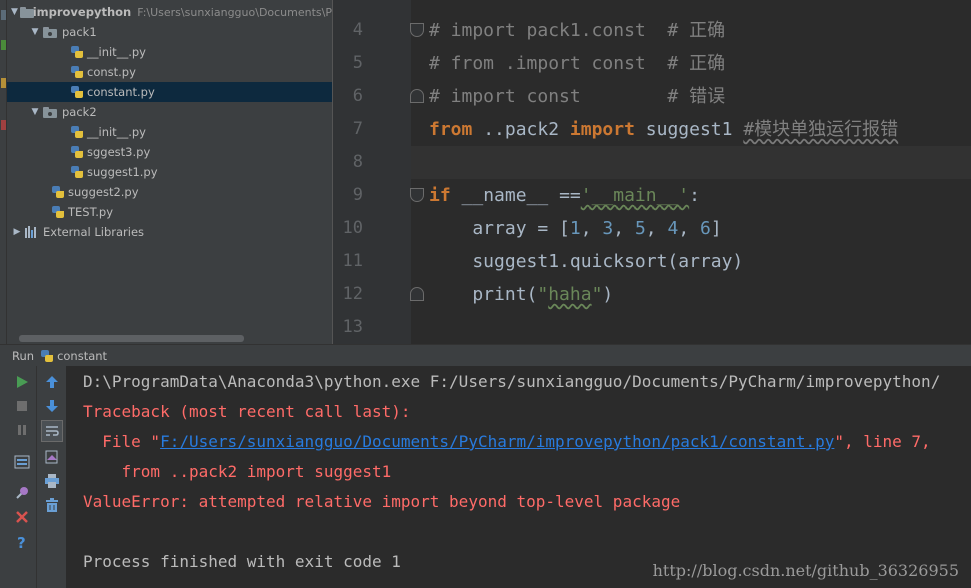 Image resolution: width=971 pixels, height=588 pixels. Describe the element at coordinates (357, 162) in the screenshot. I see `line-number: 8` at that location.